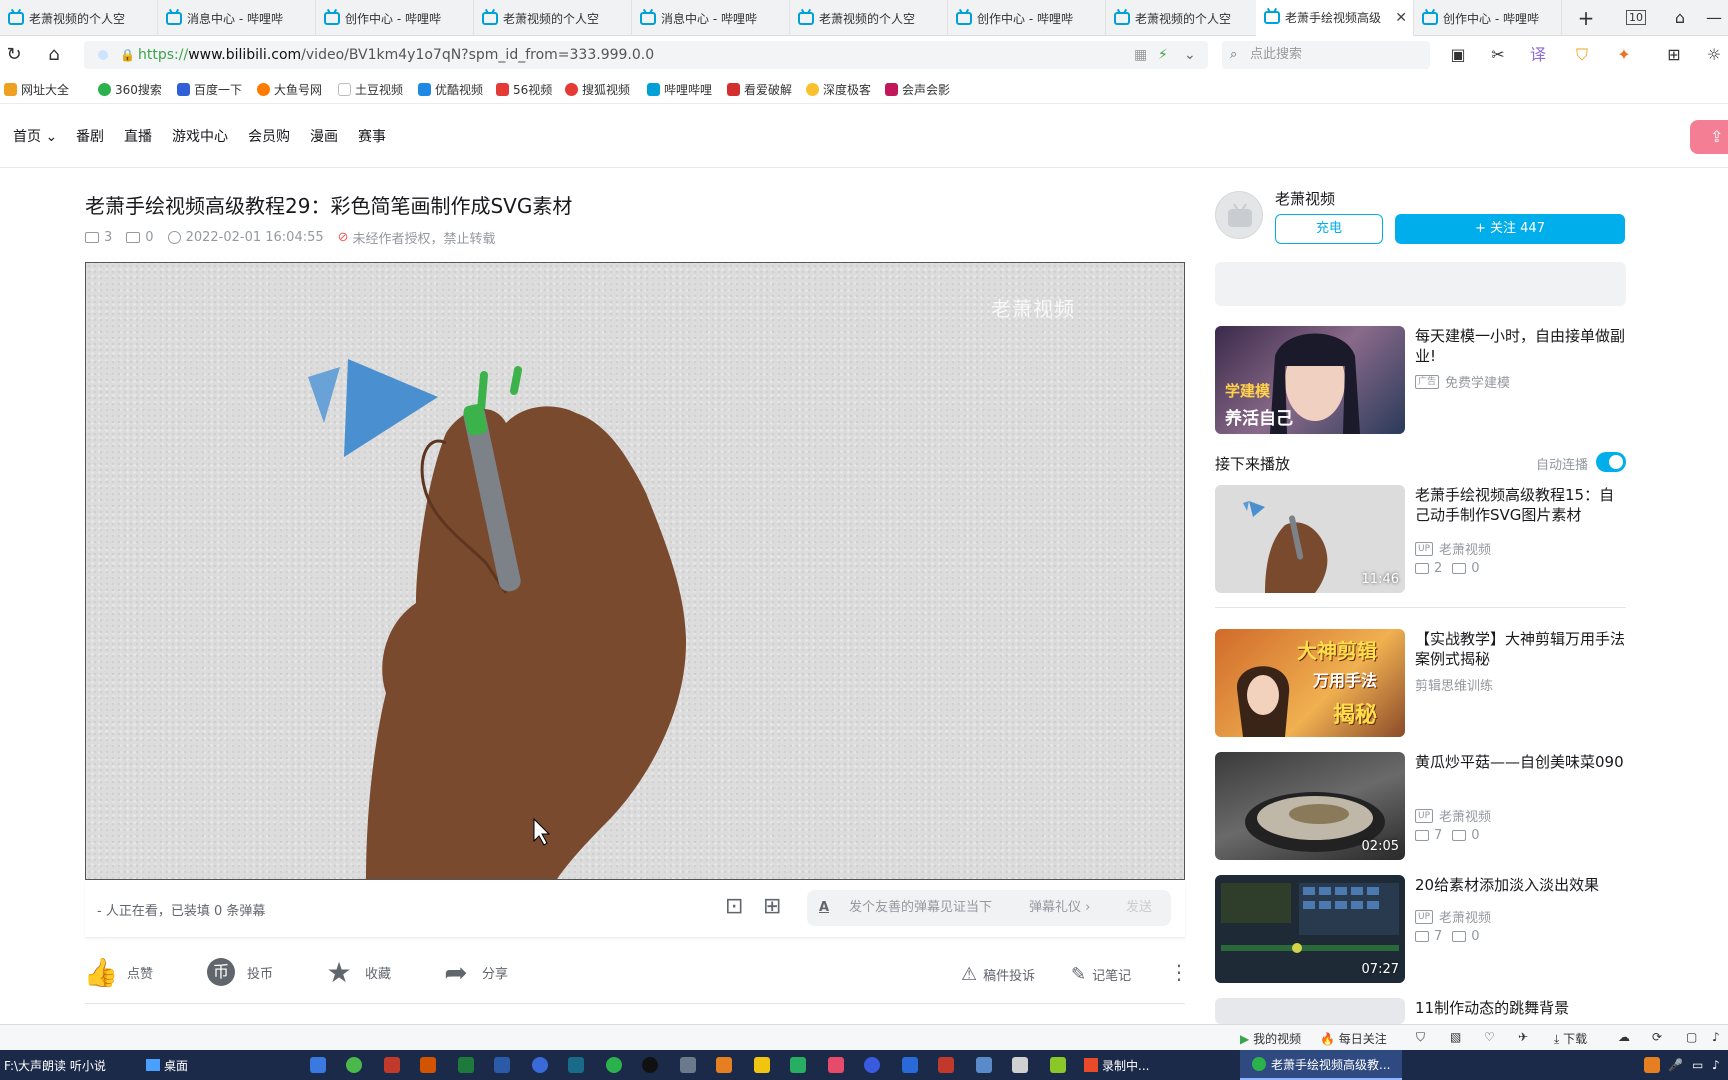  What do you see at coordinates (1305, 198) in the screenshot?
I see `uploader-name: 老萧视频` at bounding box center [1305, 198].